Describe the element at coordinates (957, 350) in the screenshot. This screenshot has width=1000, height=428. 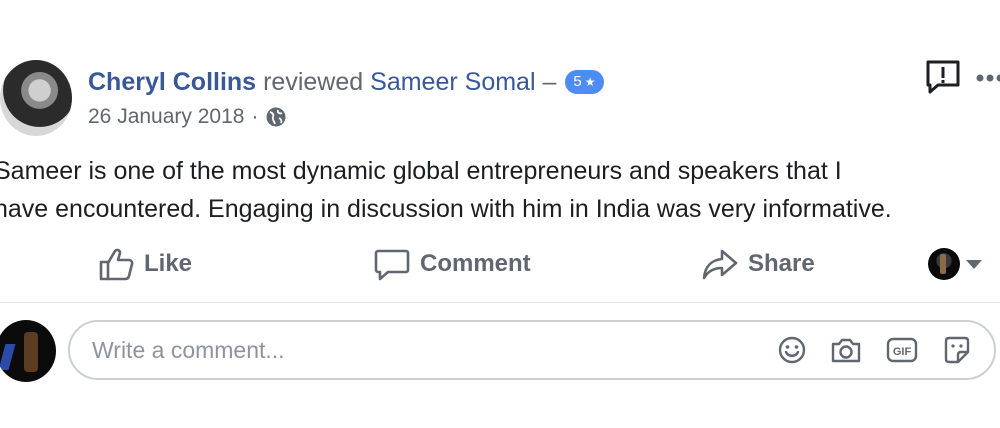
I see `sticker-icon` at that location.